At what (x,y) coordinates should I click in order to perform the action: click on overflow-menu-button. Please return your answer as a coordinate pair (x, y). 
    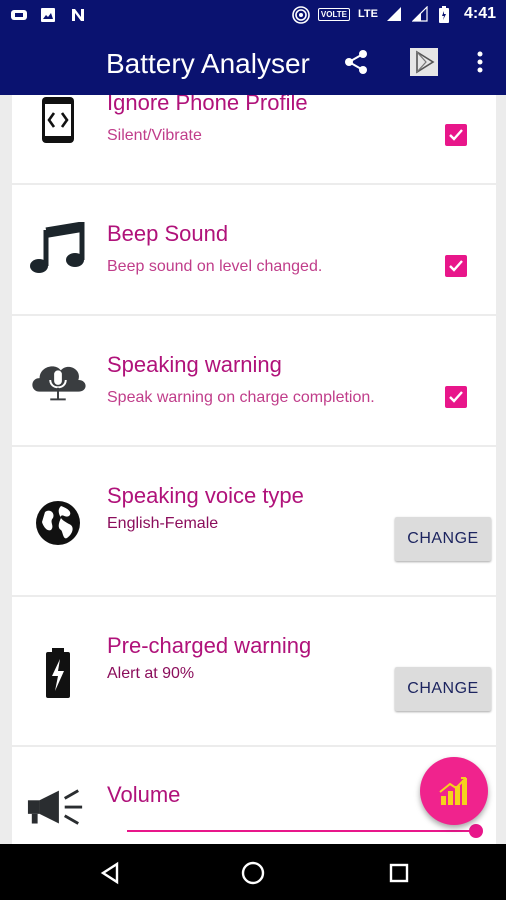
    Looking at the image, I should click on (480, 62).